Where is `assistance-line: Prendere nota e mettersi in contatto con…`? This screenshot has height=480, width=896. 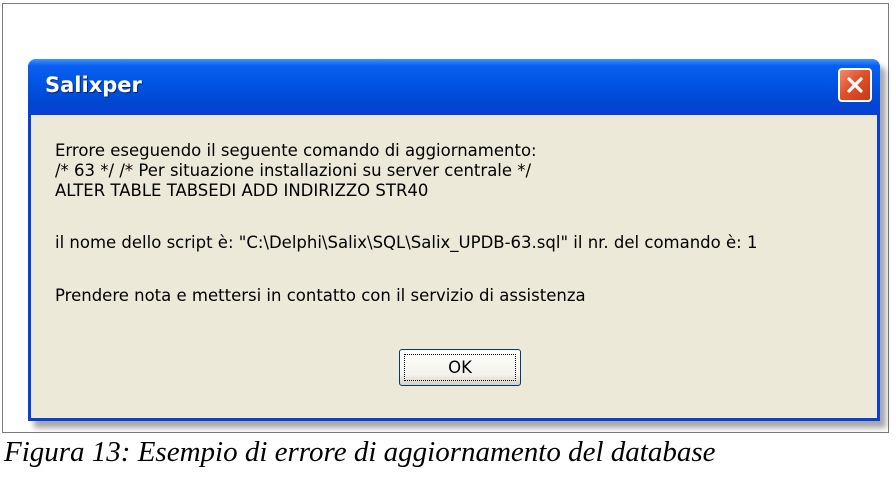 assistance-line: Prendere nota e mettersi in contatto con… is located at coordinates (320, 295).